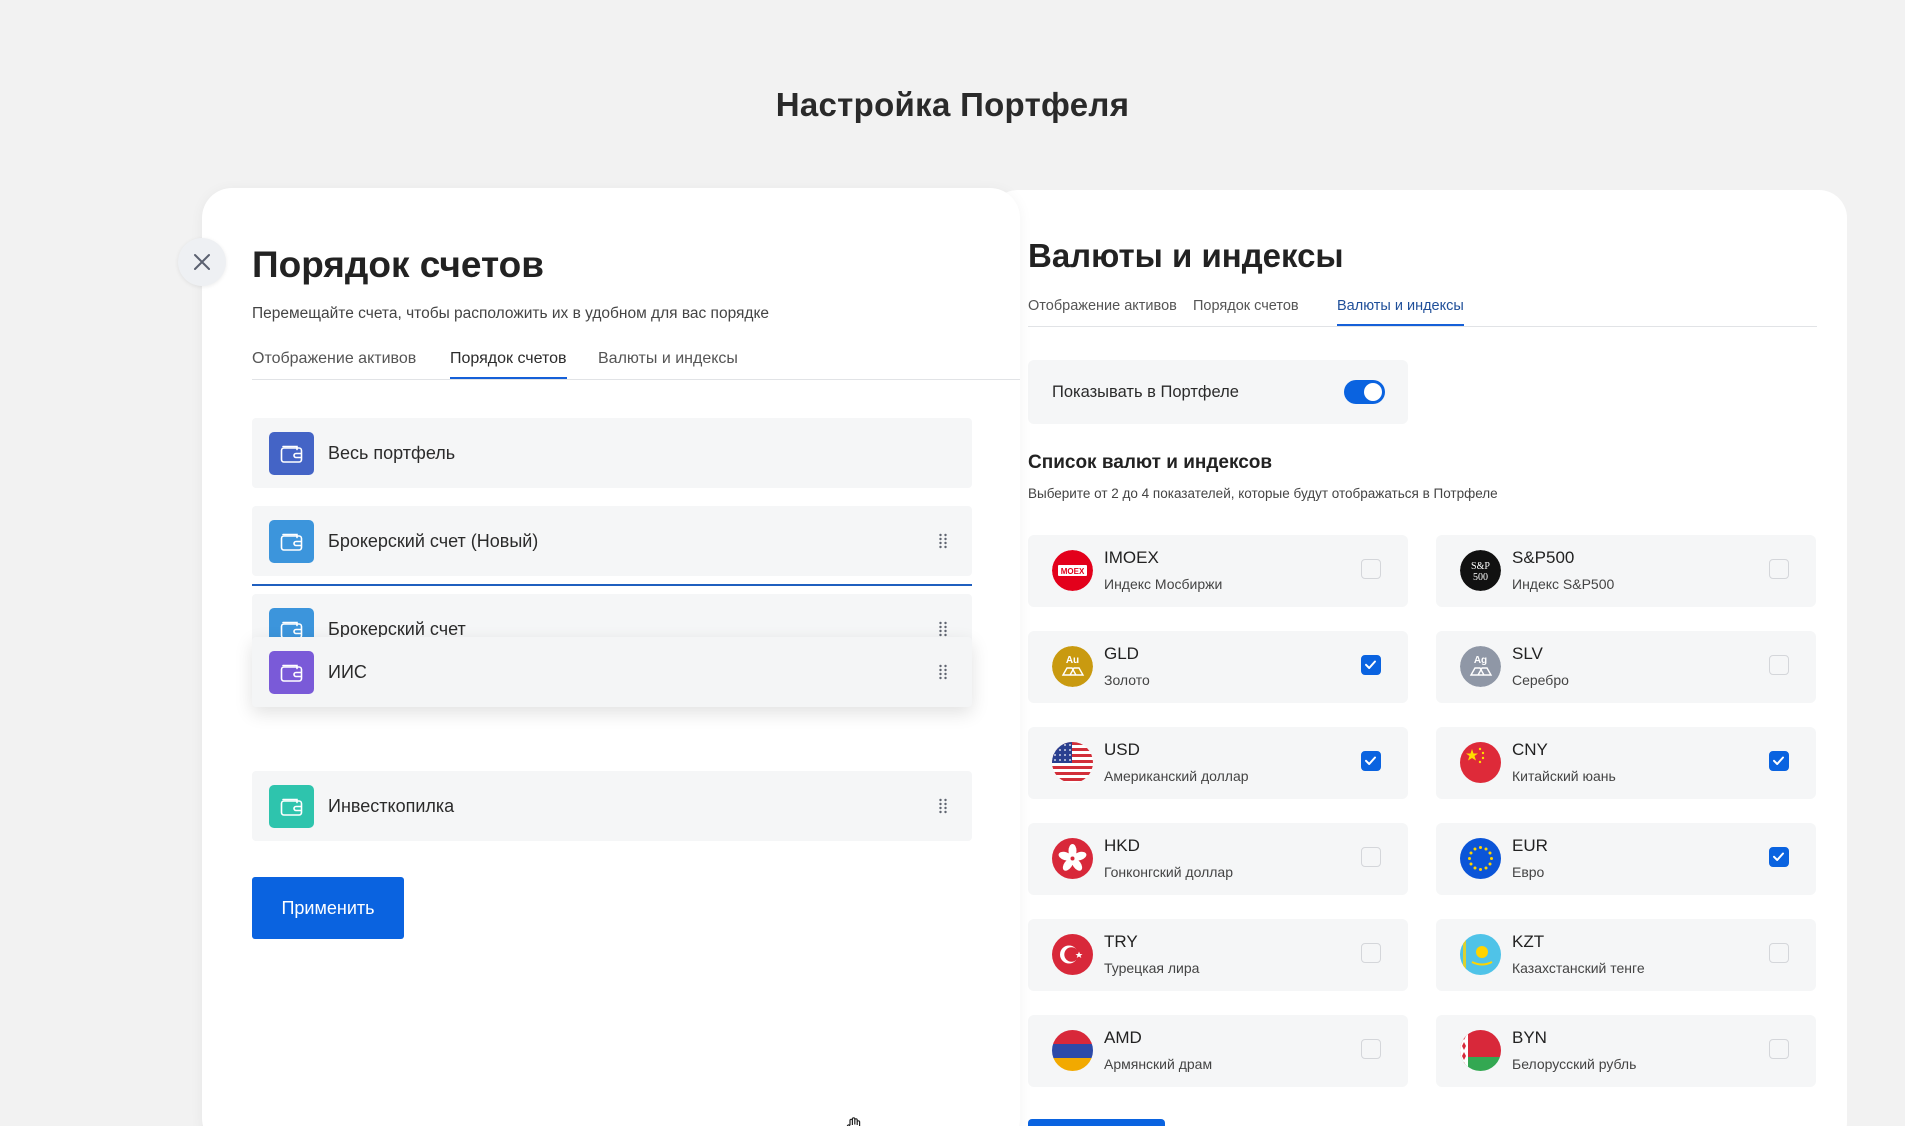 This screenshot has width=1905, height=1126. I want to click on currency-code: SLV, so click(1527, 653).